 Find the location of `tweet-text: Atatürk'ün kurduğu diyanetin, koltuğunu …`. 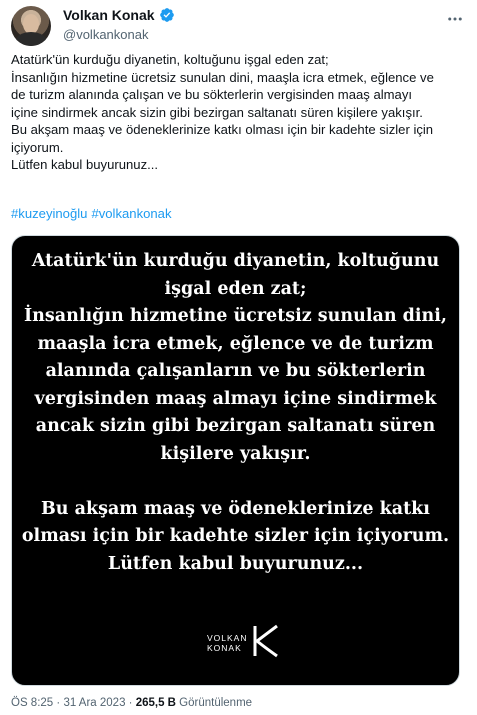

tweet-text: Atatürk'ün kurduğu diyanetin, koltuğunu … is located at coordinates (222, 112).